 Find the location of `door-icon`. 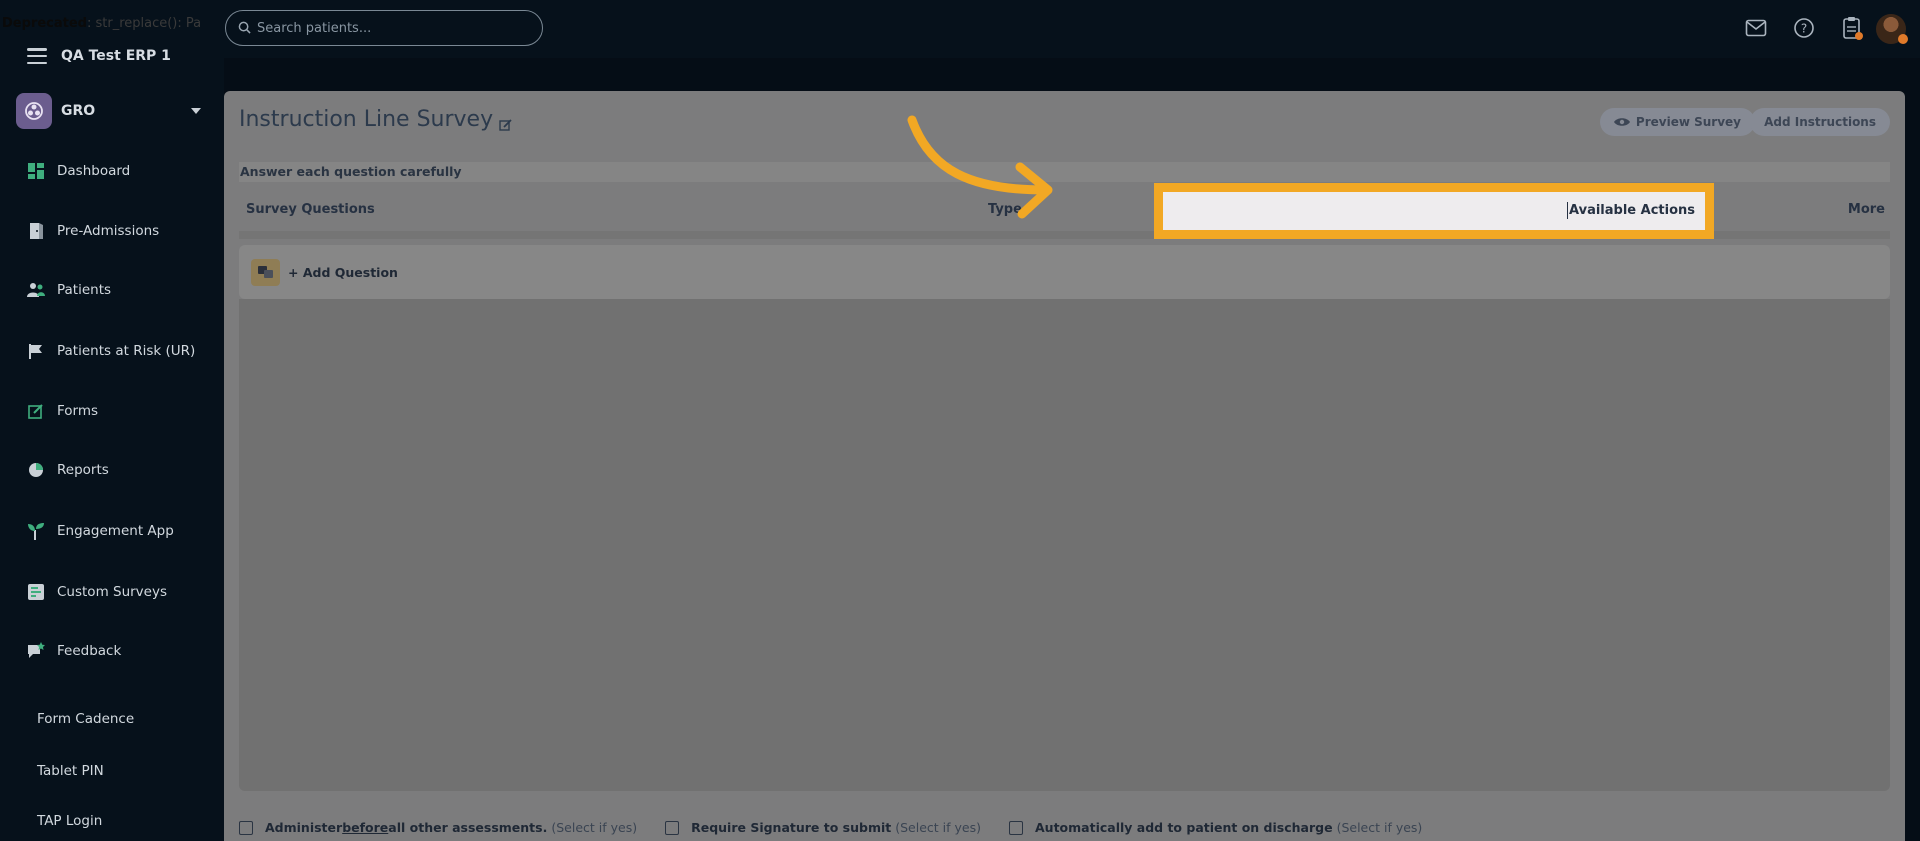

door-icon is located at coordinates (36, 231).